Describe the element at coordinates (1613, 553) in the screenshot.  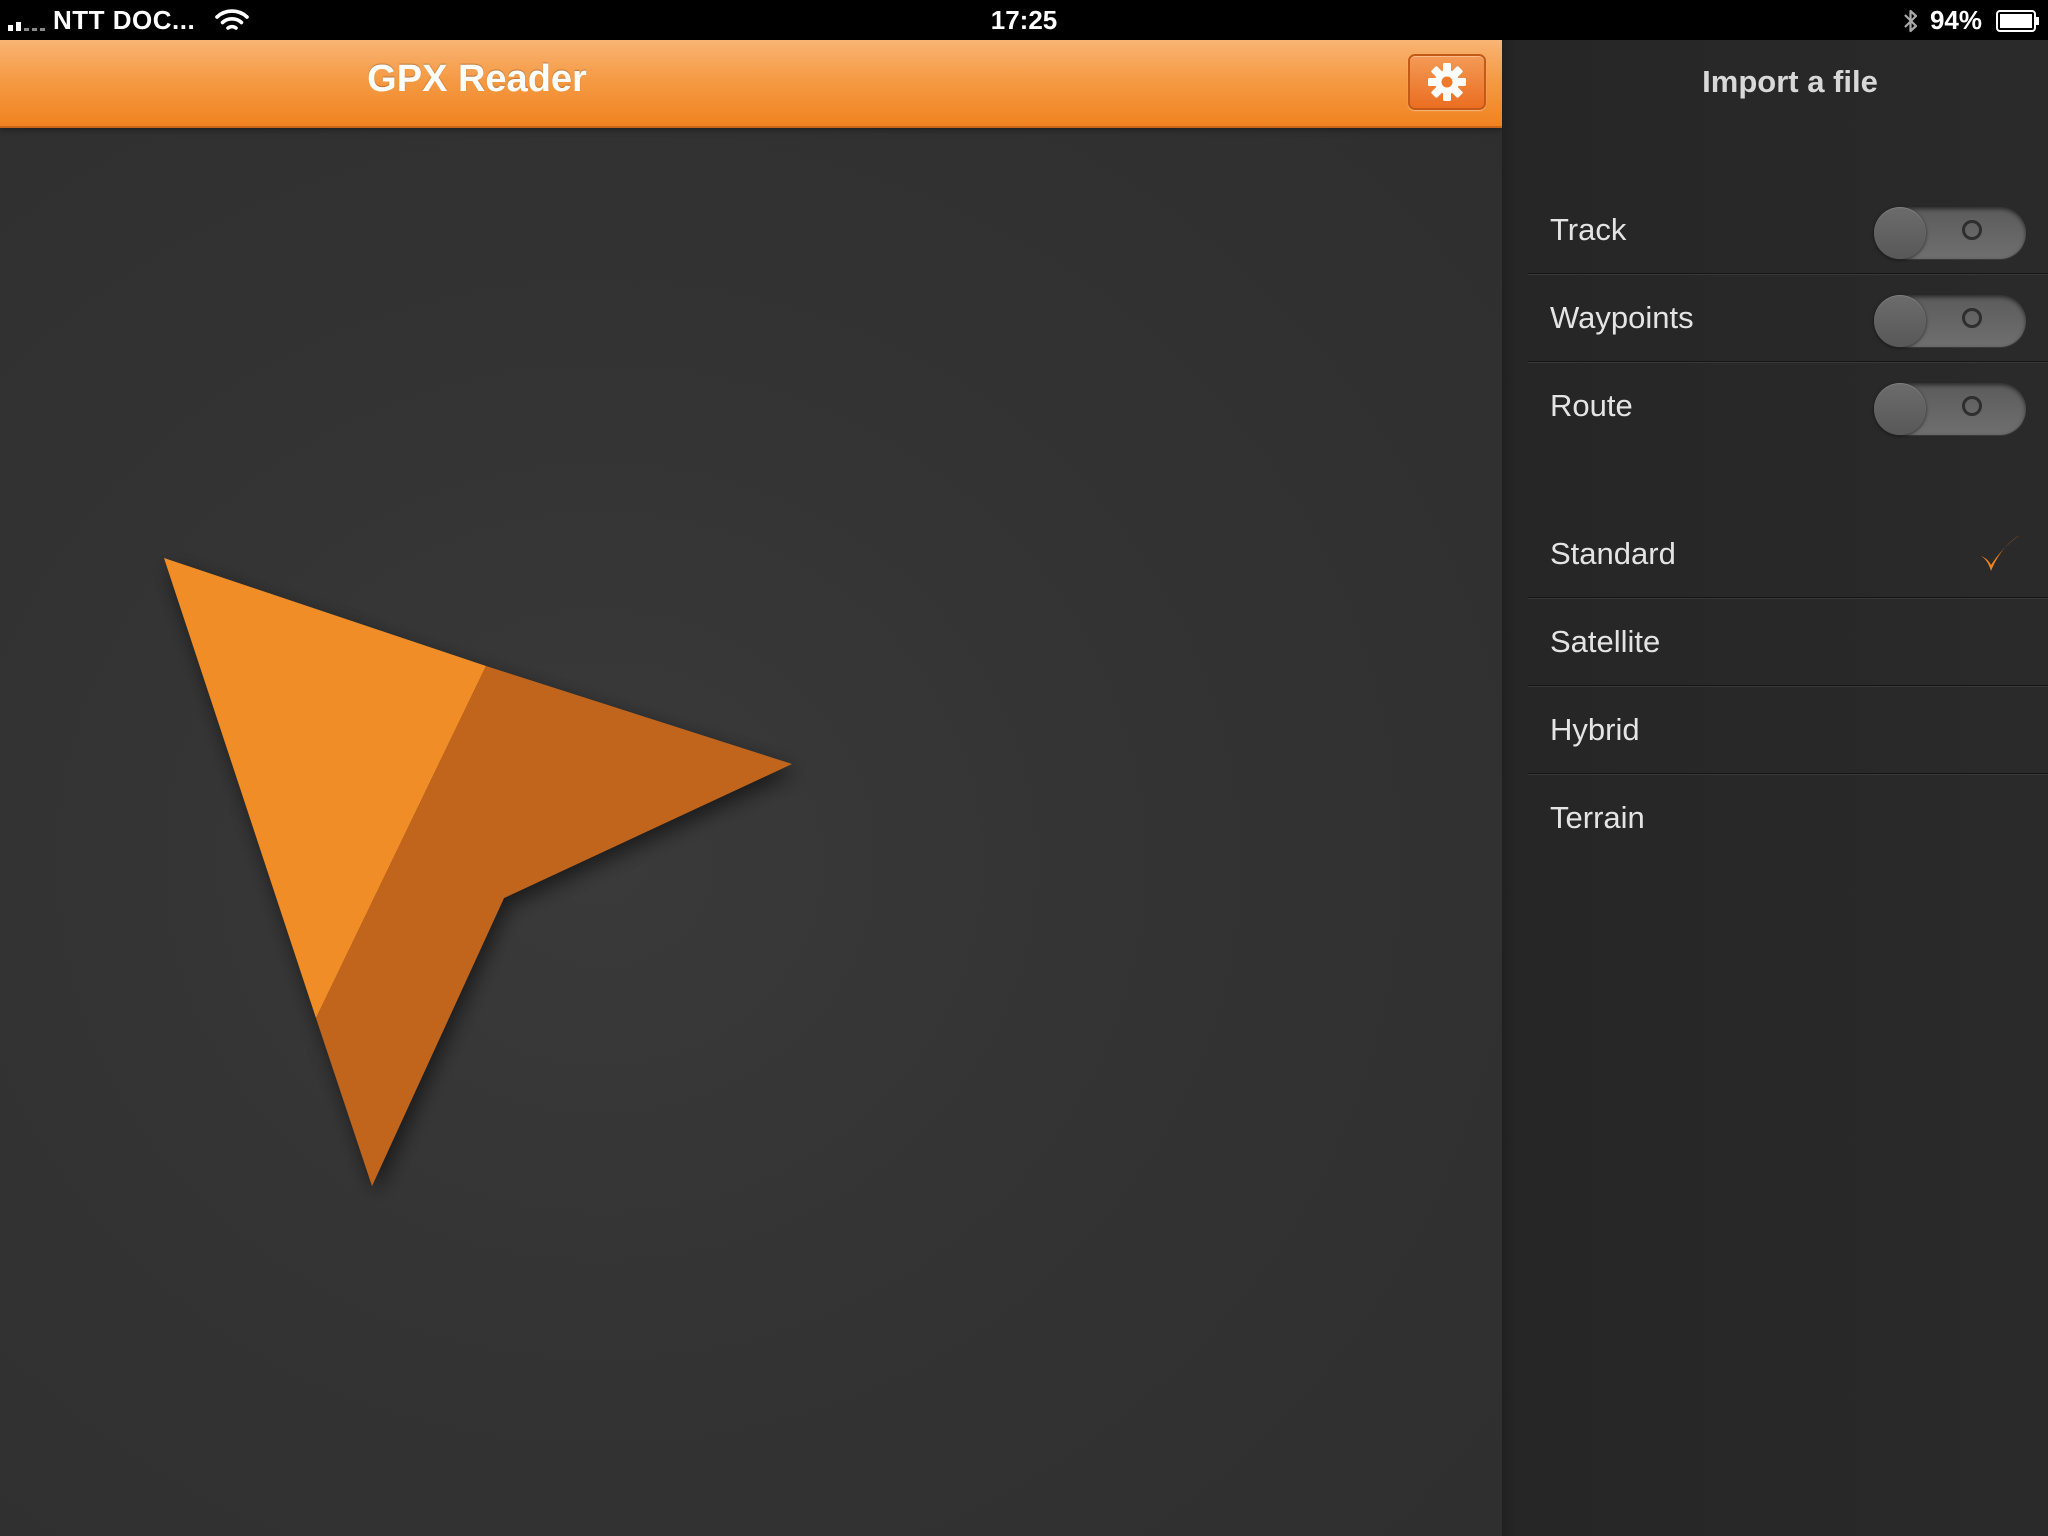
I see `map-type-label: Standard` at that location.